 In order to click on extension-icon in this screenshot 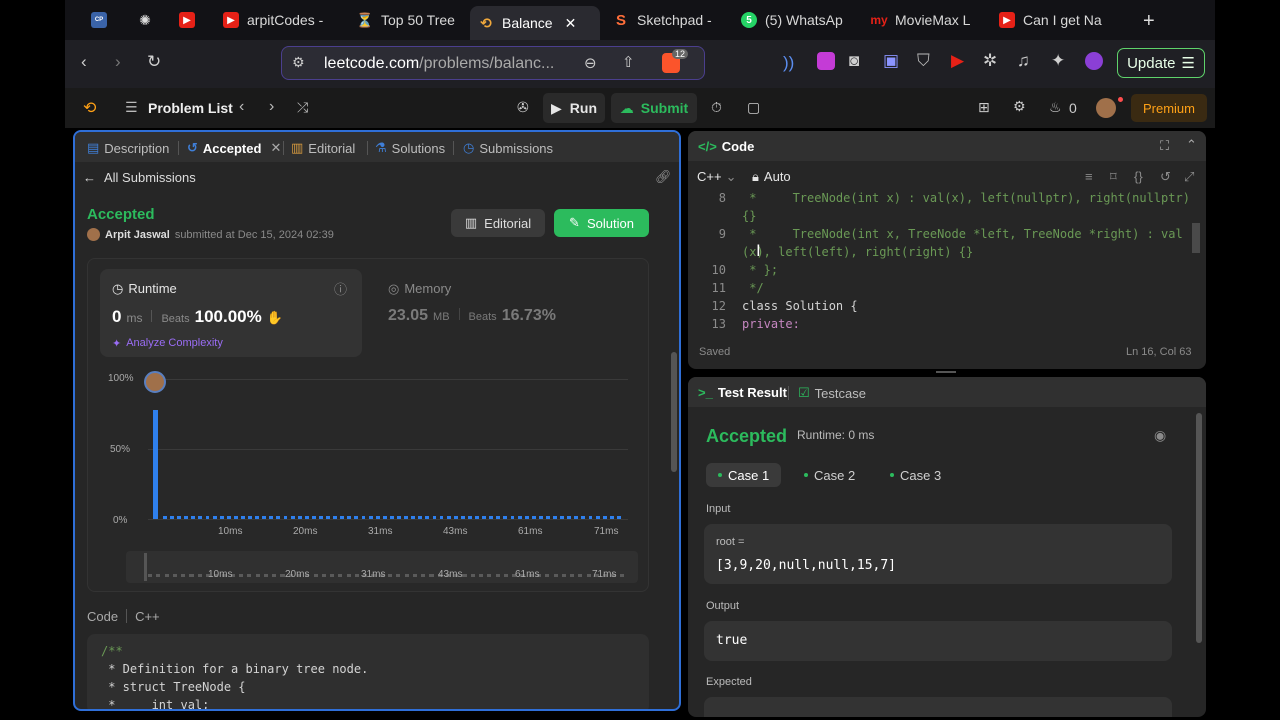, I will do `click(826, 61)`.